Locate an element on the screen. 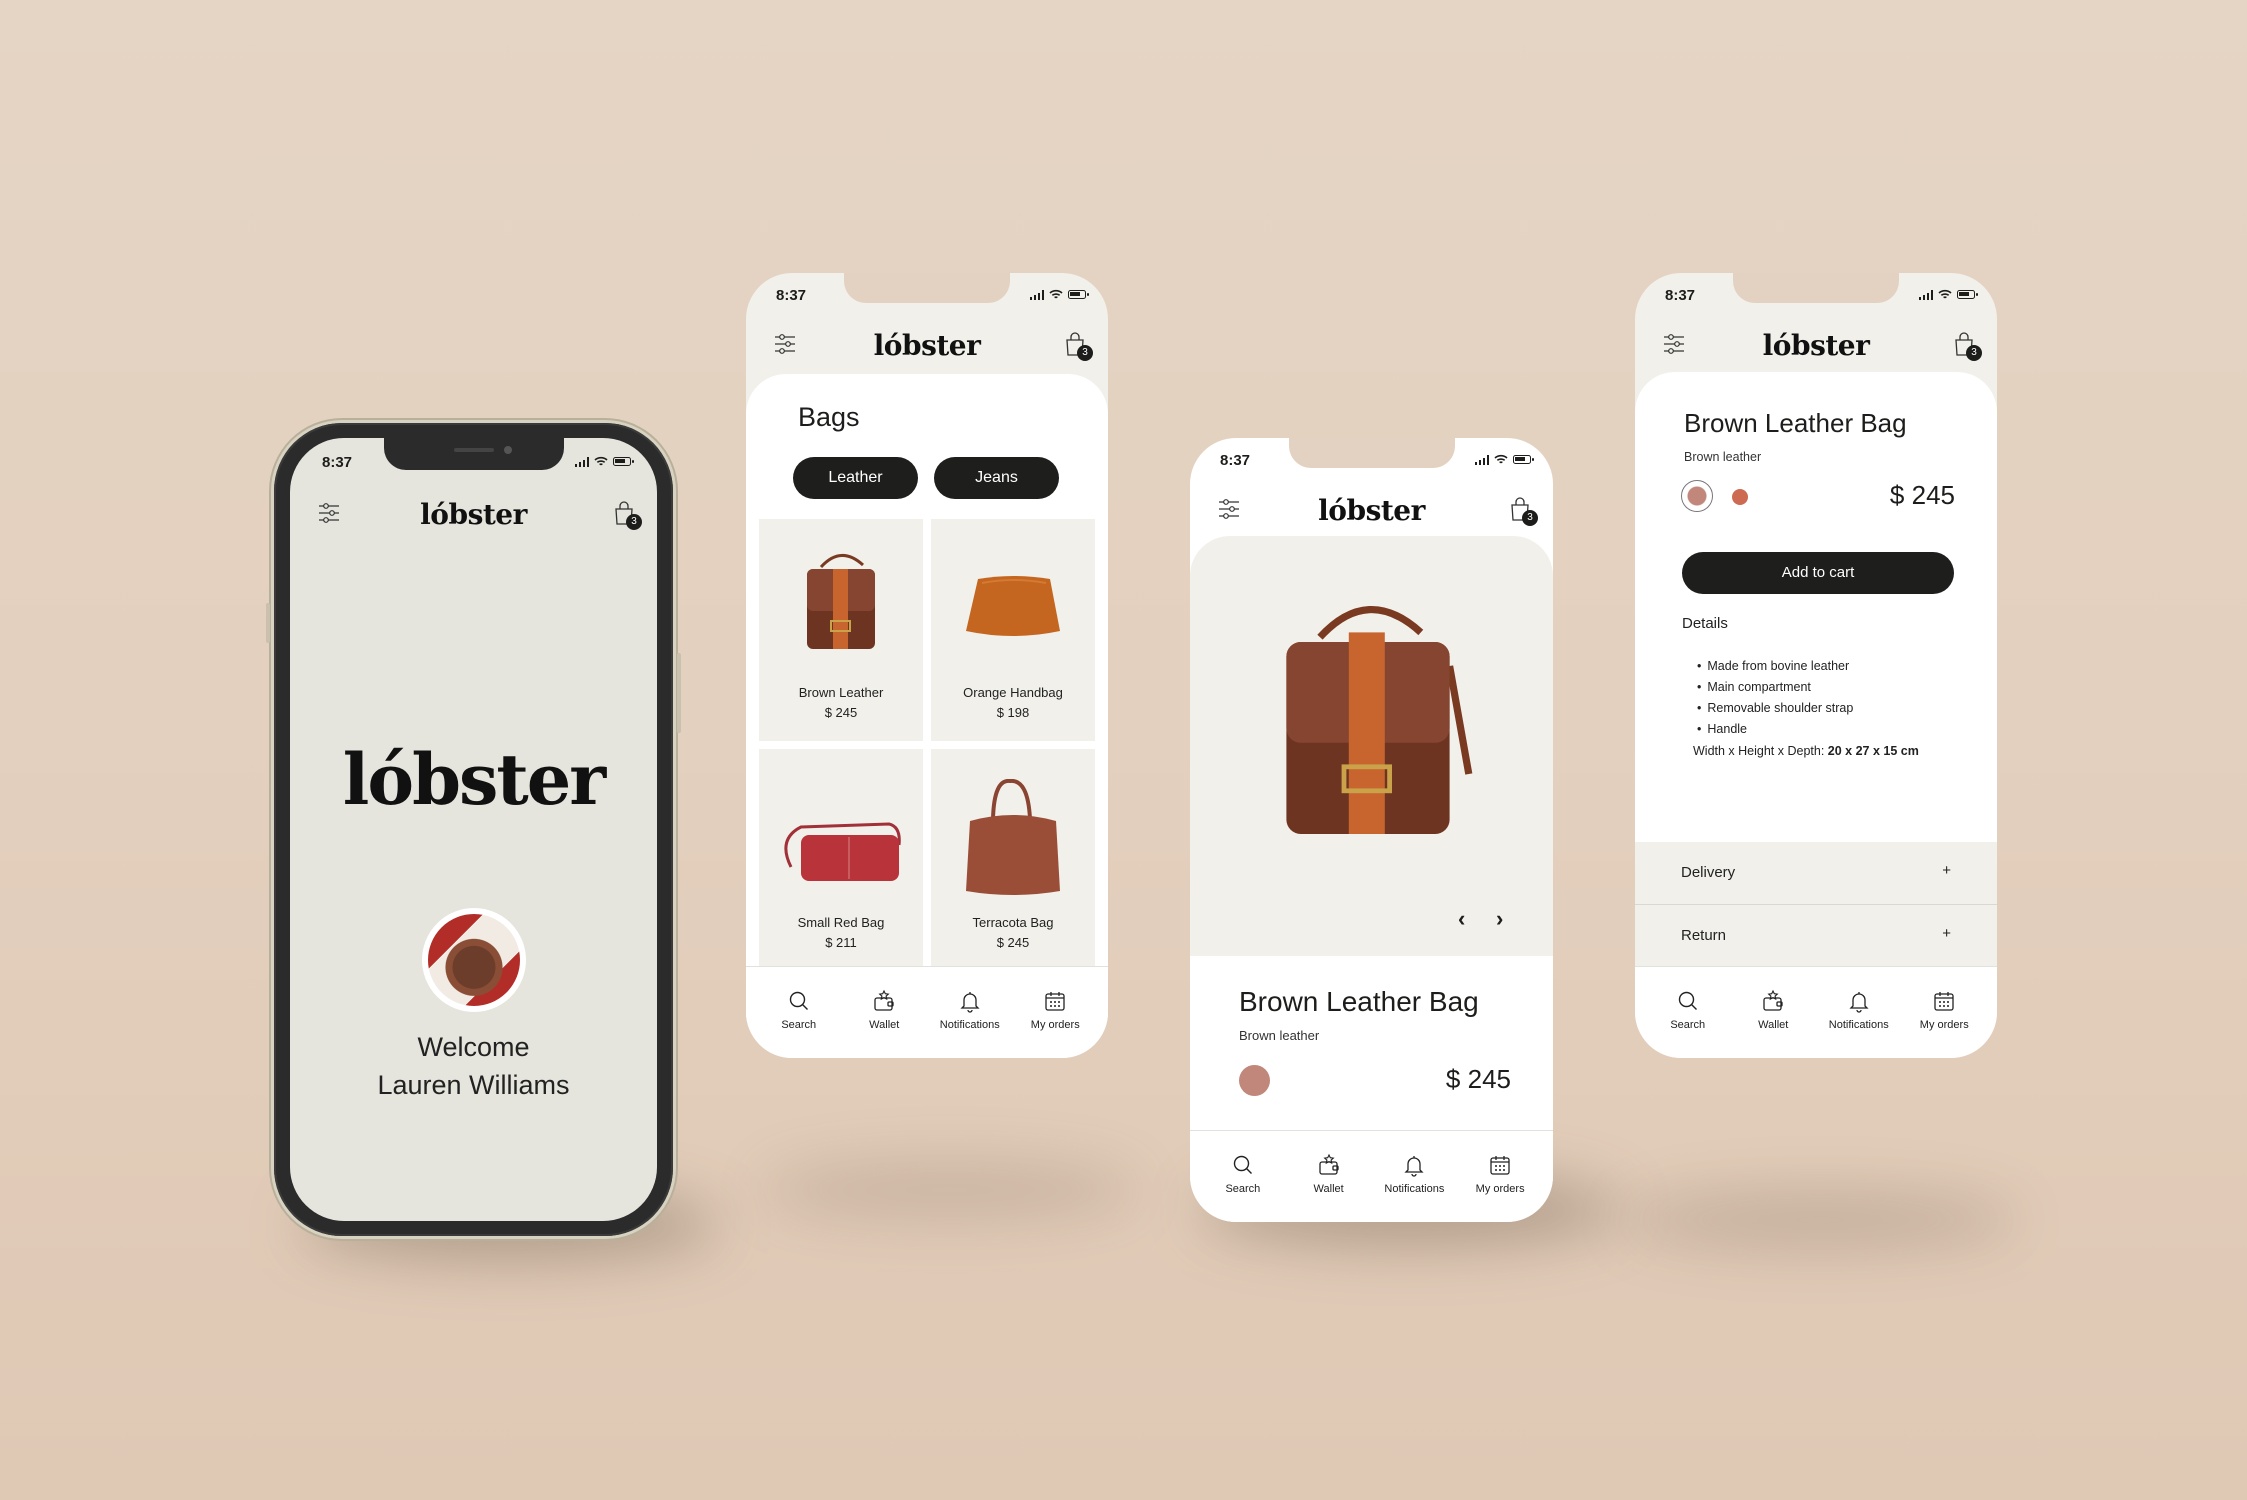 This screenshot has width=2247, height=1500. details-item: Handle is located at coordinates (1775, 729).